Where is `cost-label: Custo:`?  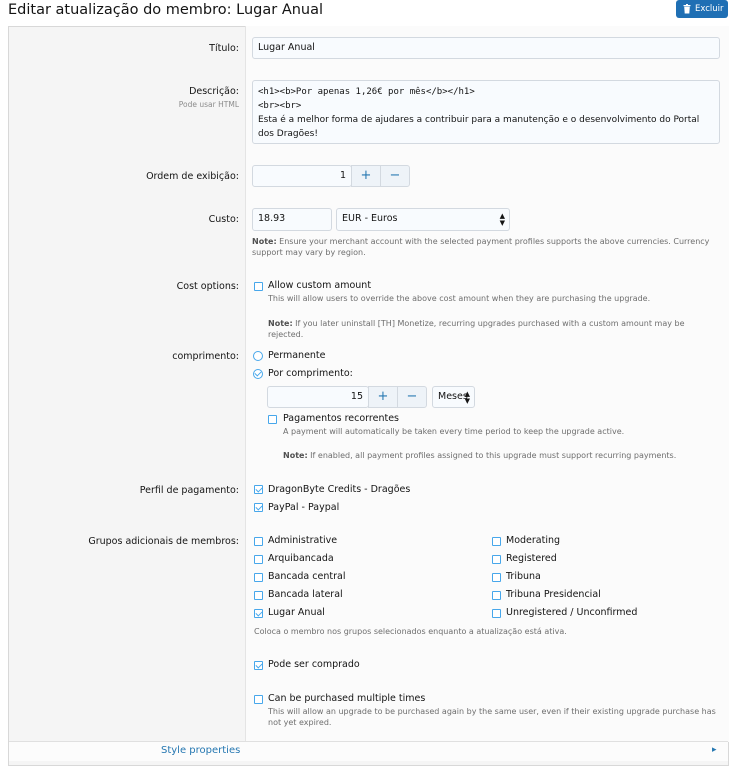
cost-label: Custo: is located at coordinates (223, 219).